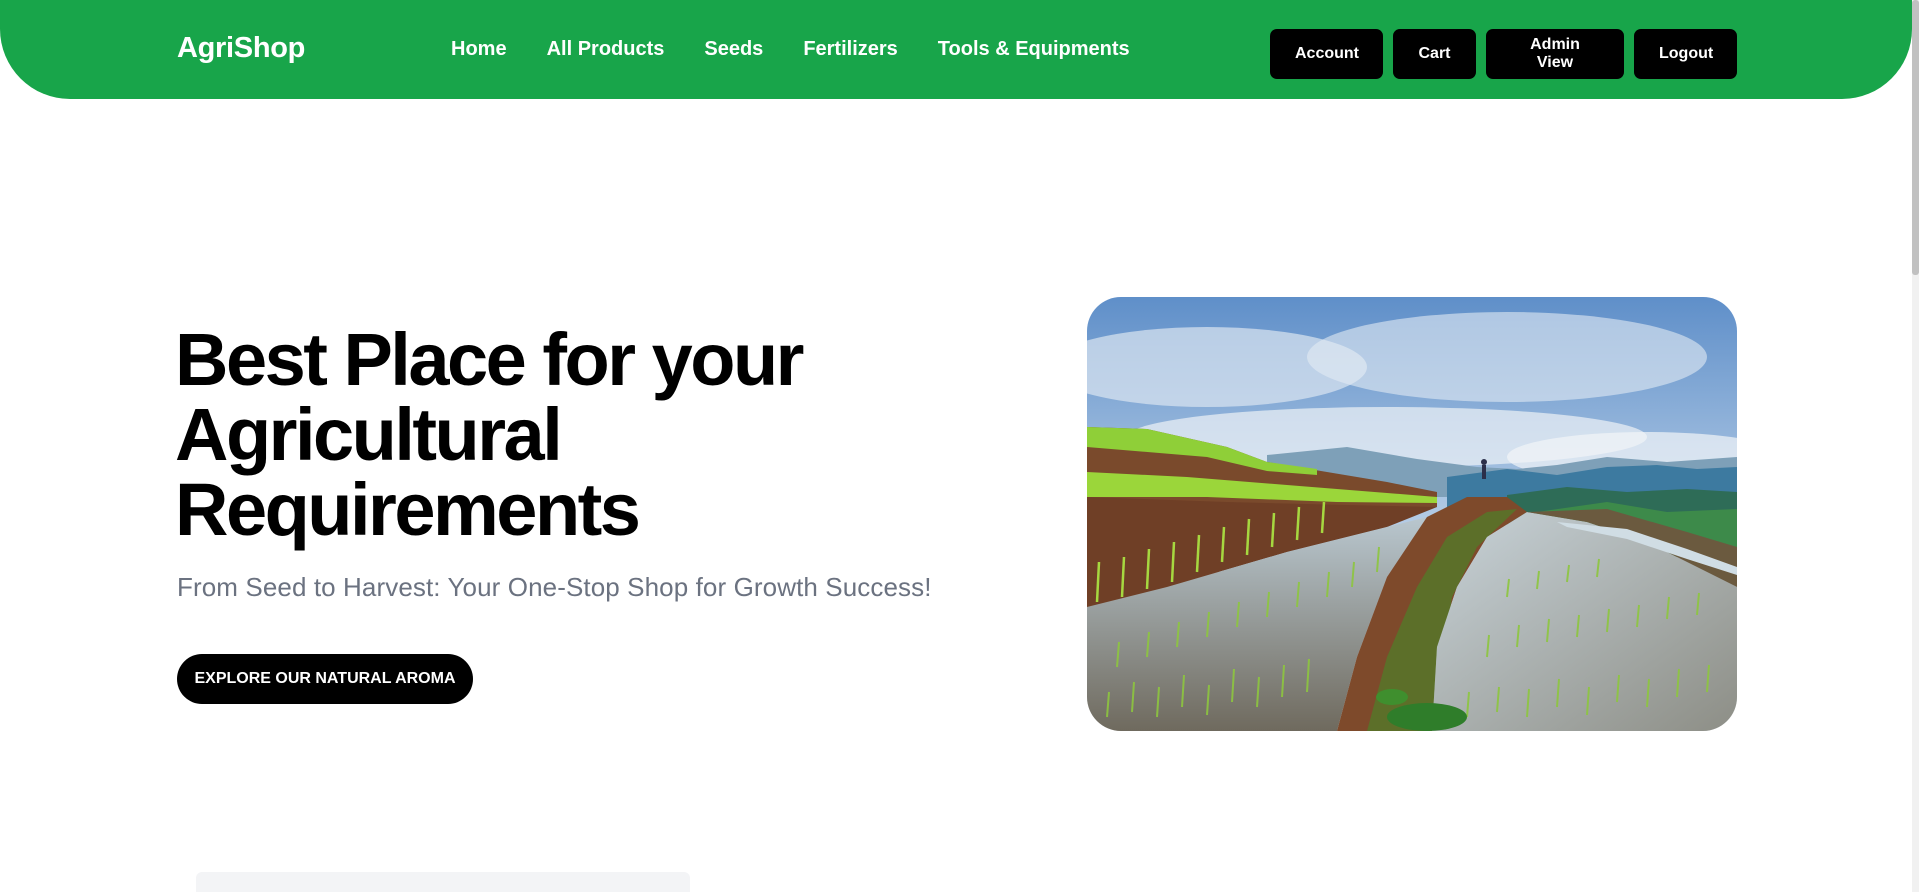  I want to click on explore-cta-button: EXPLORE OUR NATURAL AROMA, so click(325, 679).